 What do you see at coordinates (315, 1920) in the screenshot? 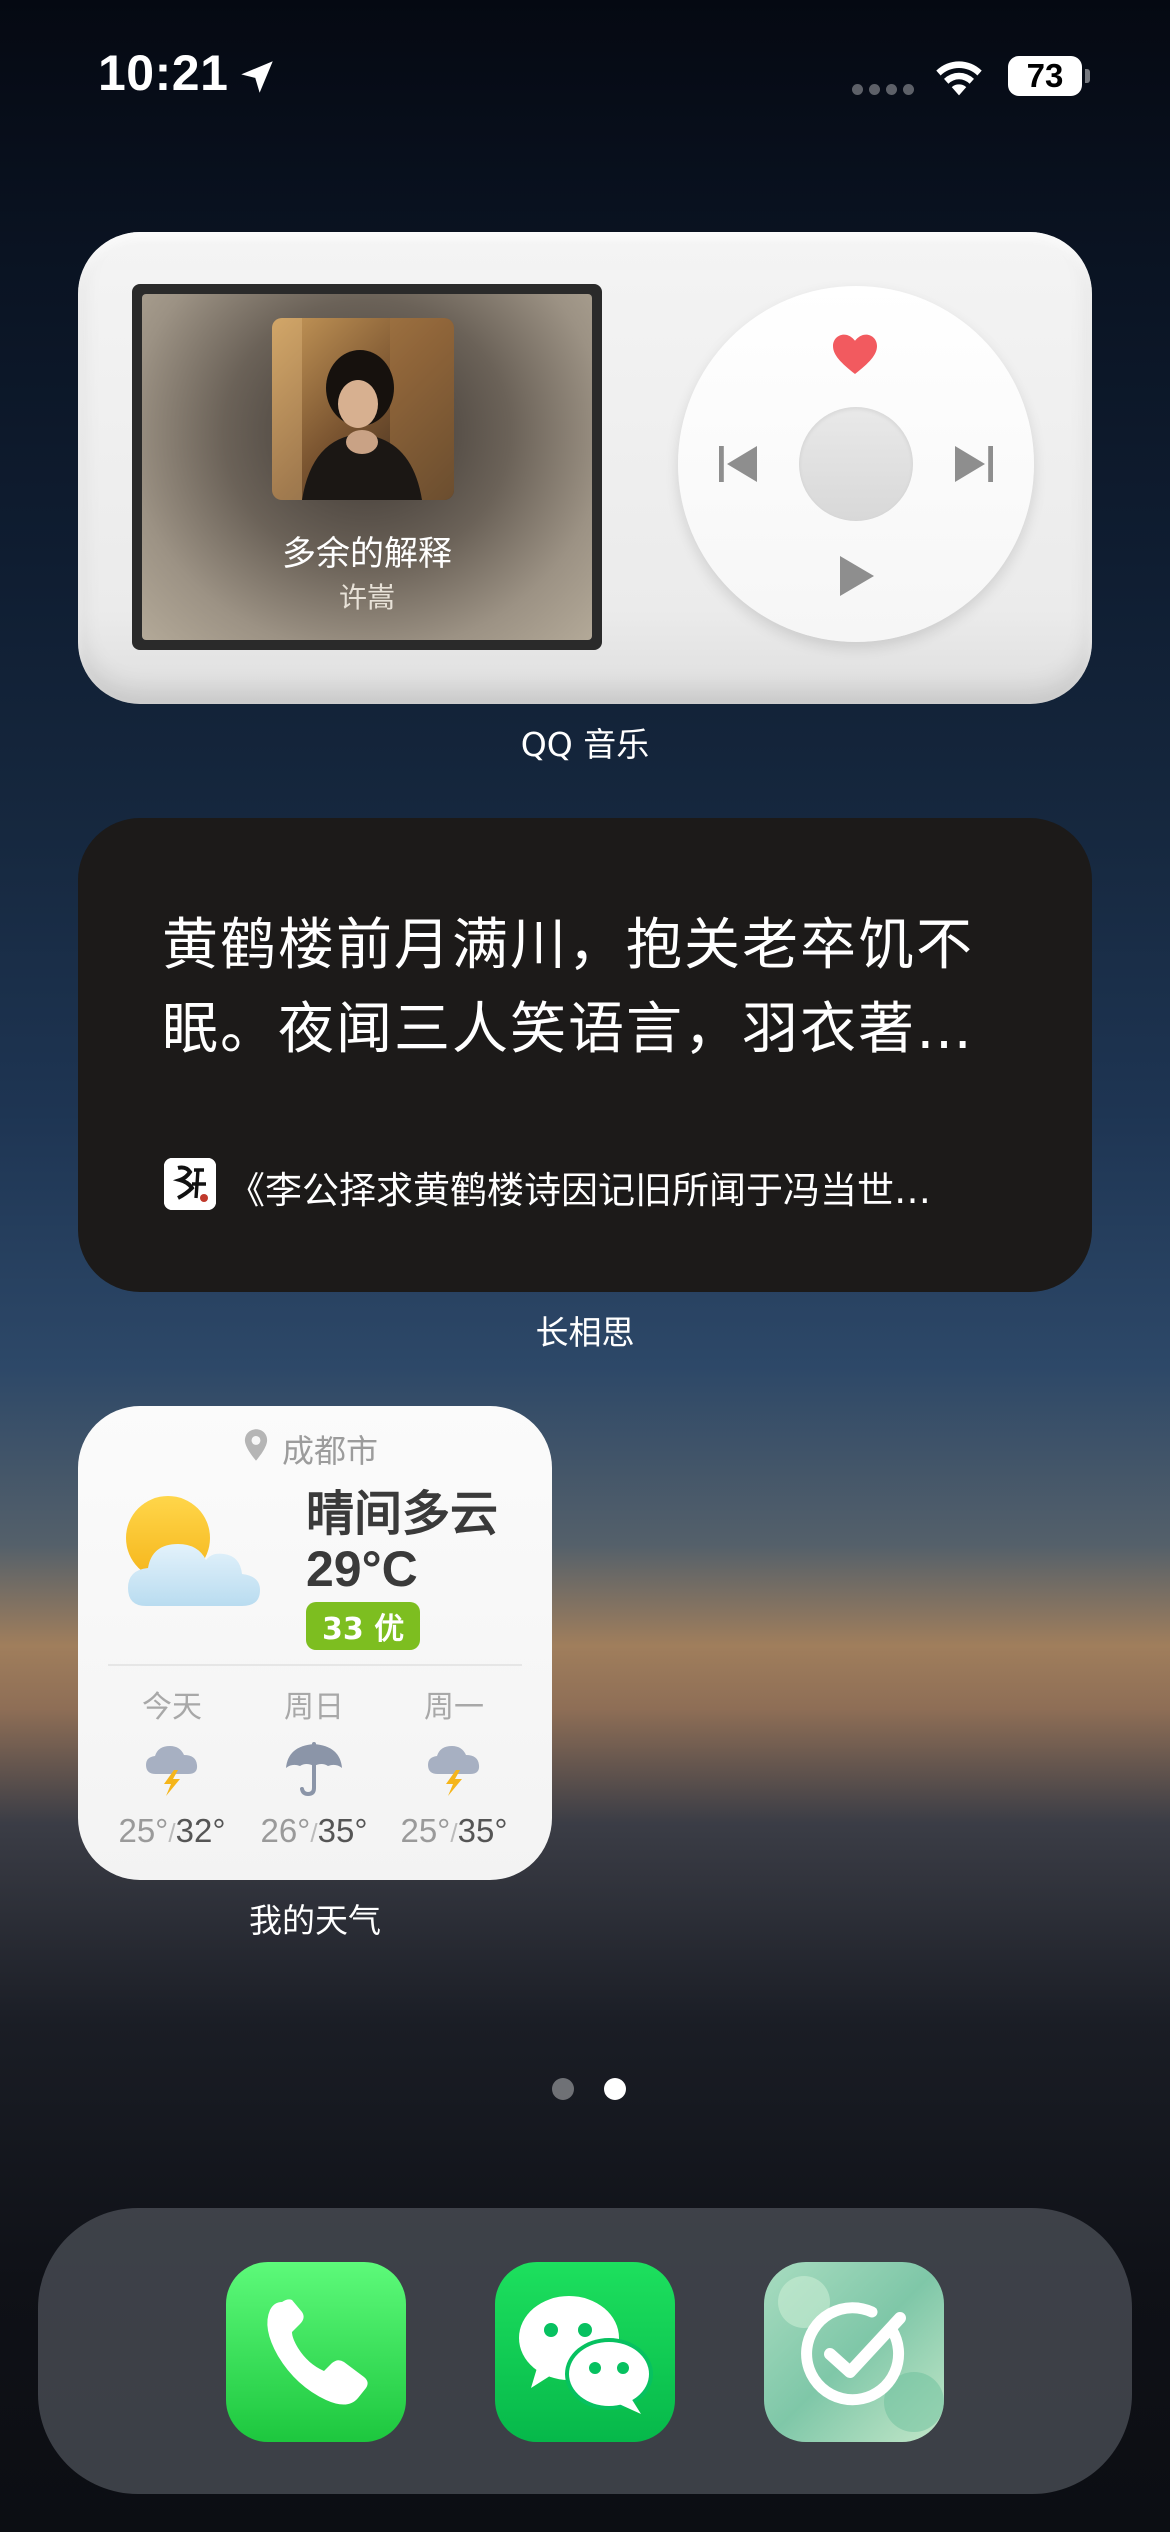
I see `weather-widget-label: 我的天气` at bounding box center [315, 1920].